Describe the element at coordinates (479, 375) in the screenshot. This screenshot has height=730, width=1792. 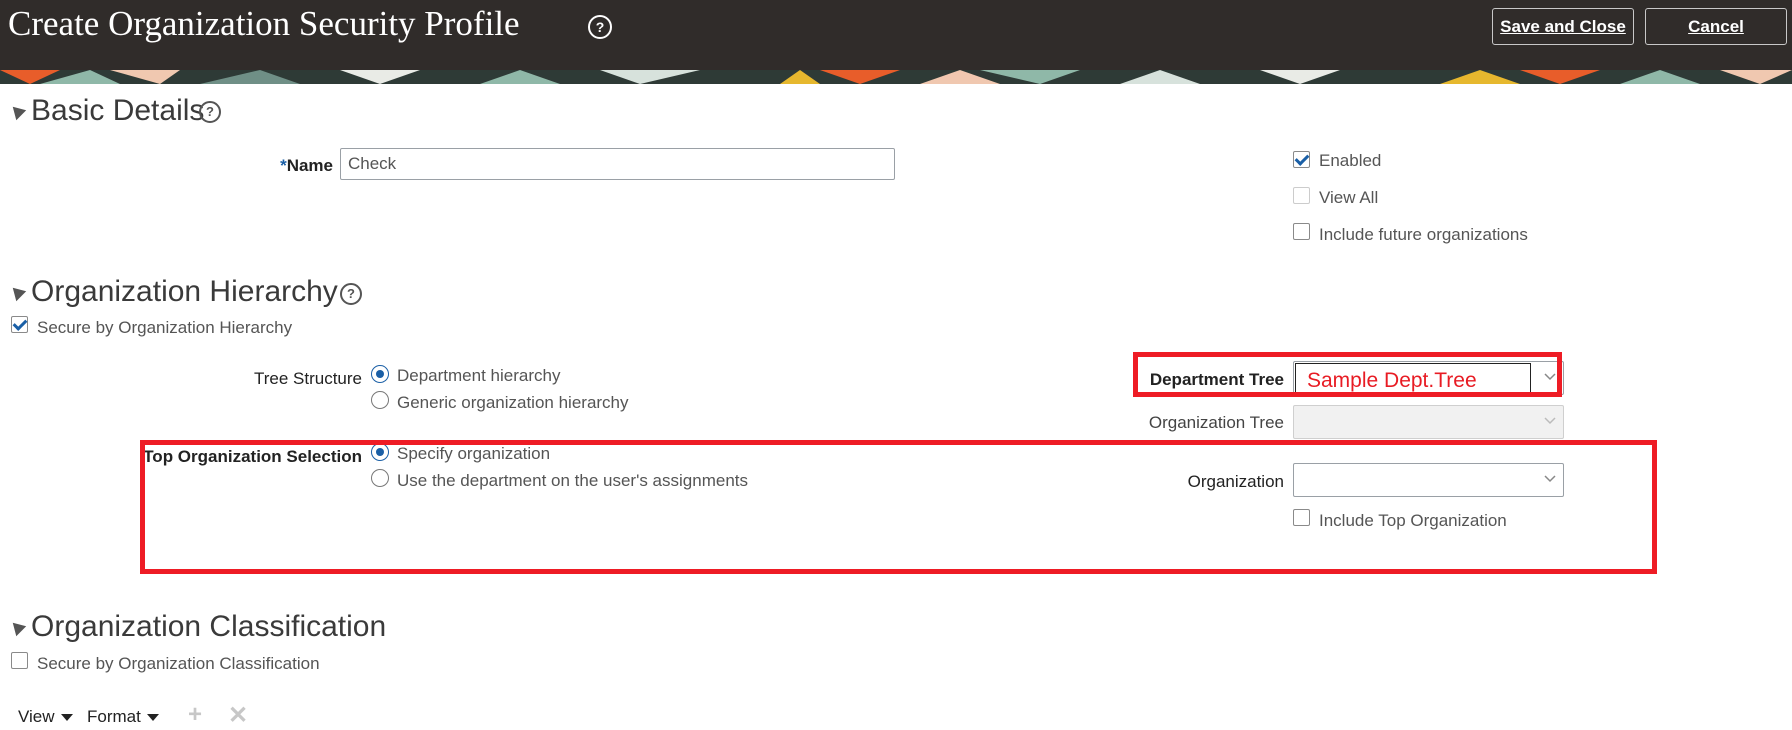
I see `department-hierarchy-label: Department hierarchy` at that location.